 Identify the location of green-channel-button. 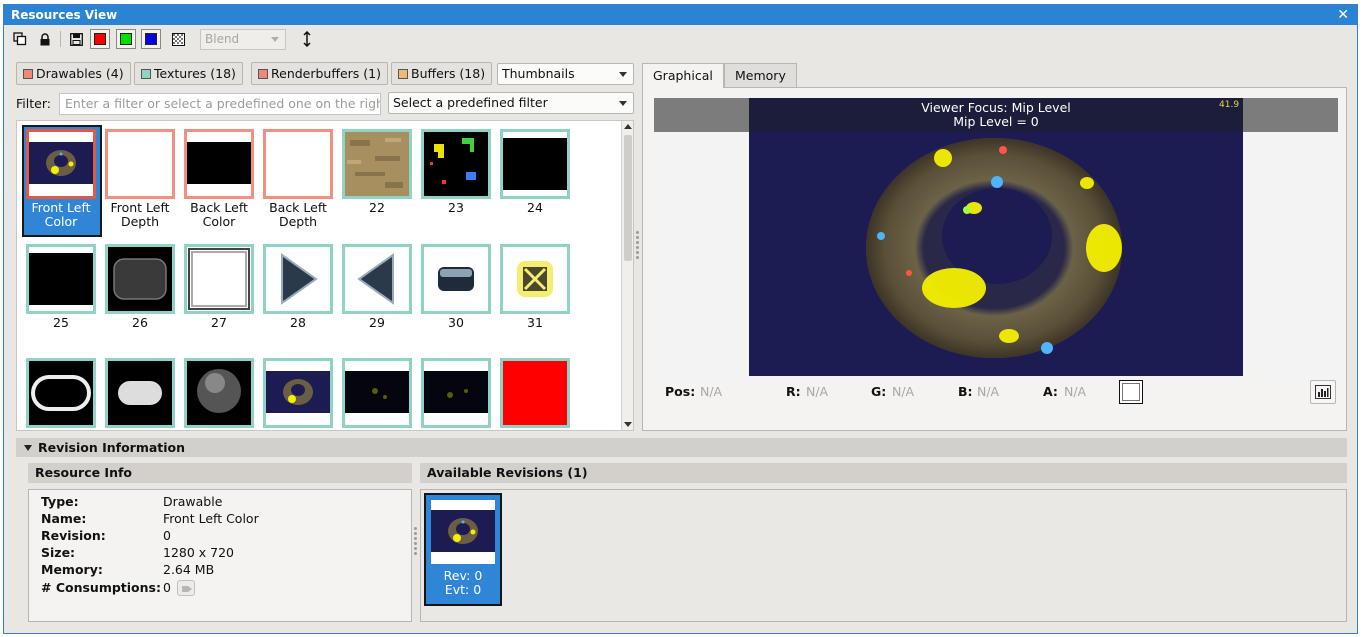
(126, 39).